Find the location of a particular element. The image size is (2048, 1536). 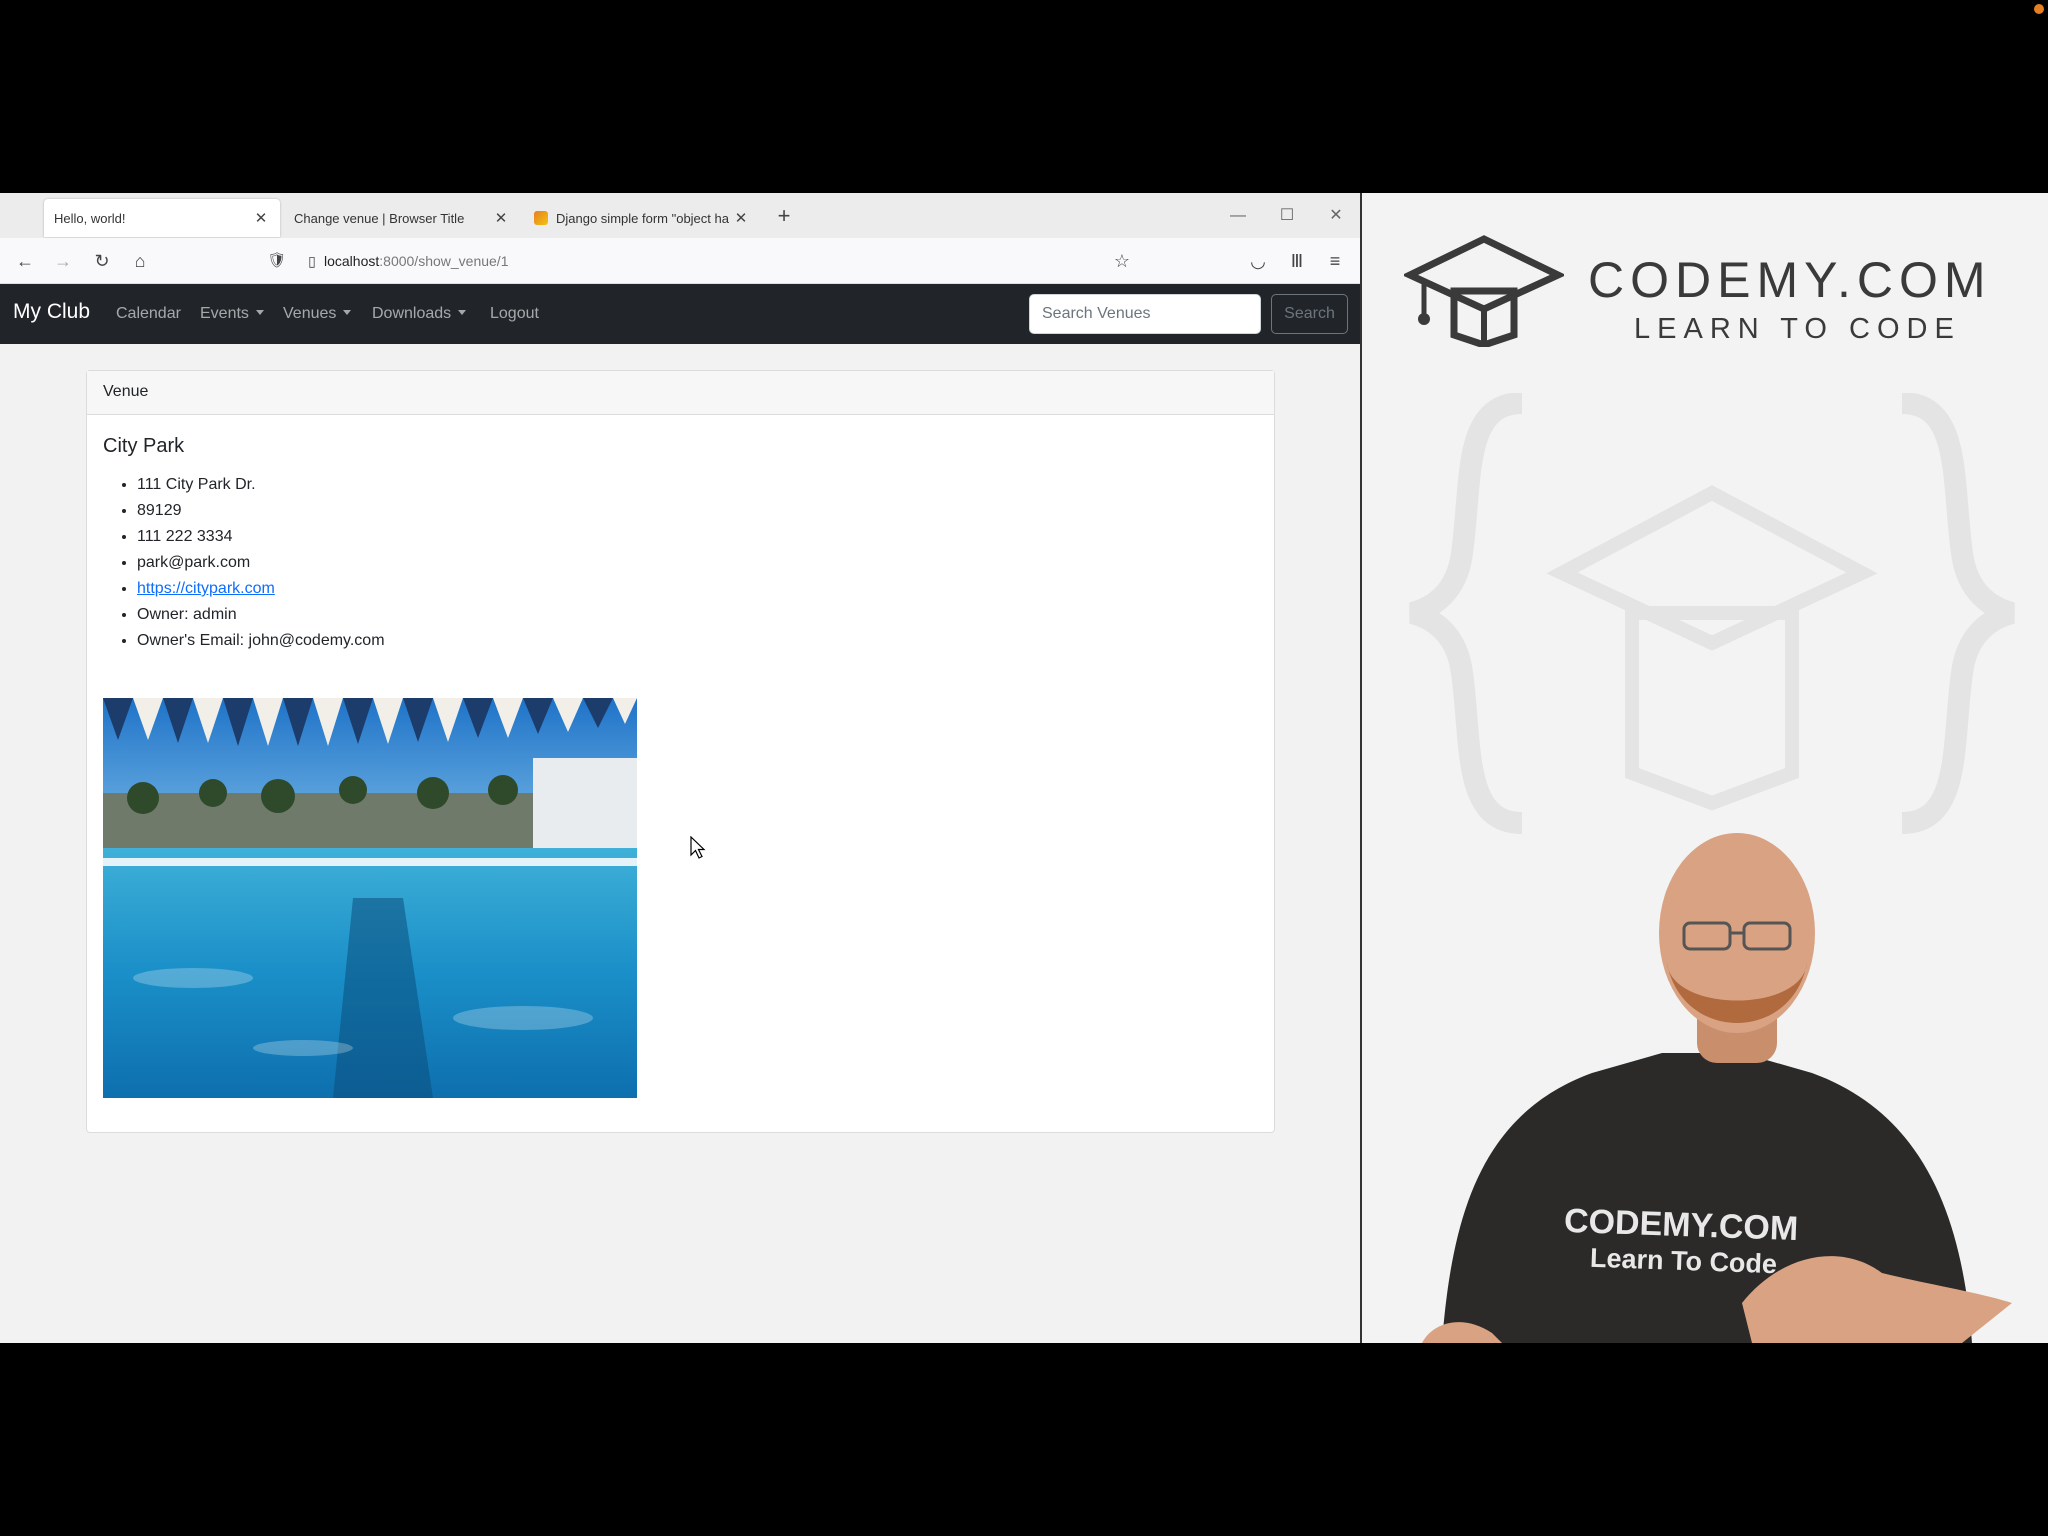

pocket-icon: ◡ is located at coordinates (1258, 261).